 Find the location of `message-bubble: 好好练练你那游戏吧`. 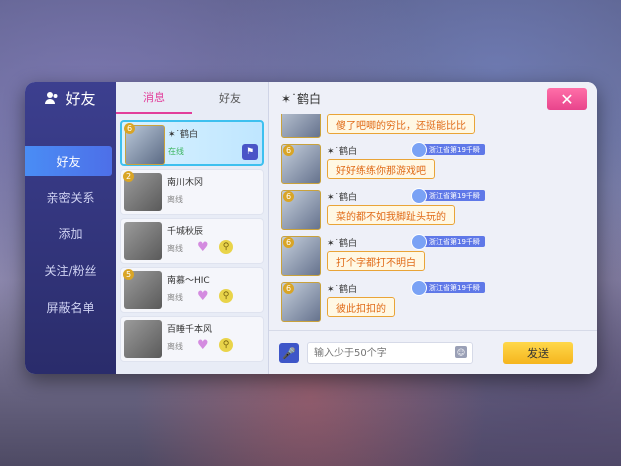

message-bubble: 好好练练你那游戏吧 is located at coordinates (381, 169).